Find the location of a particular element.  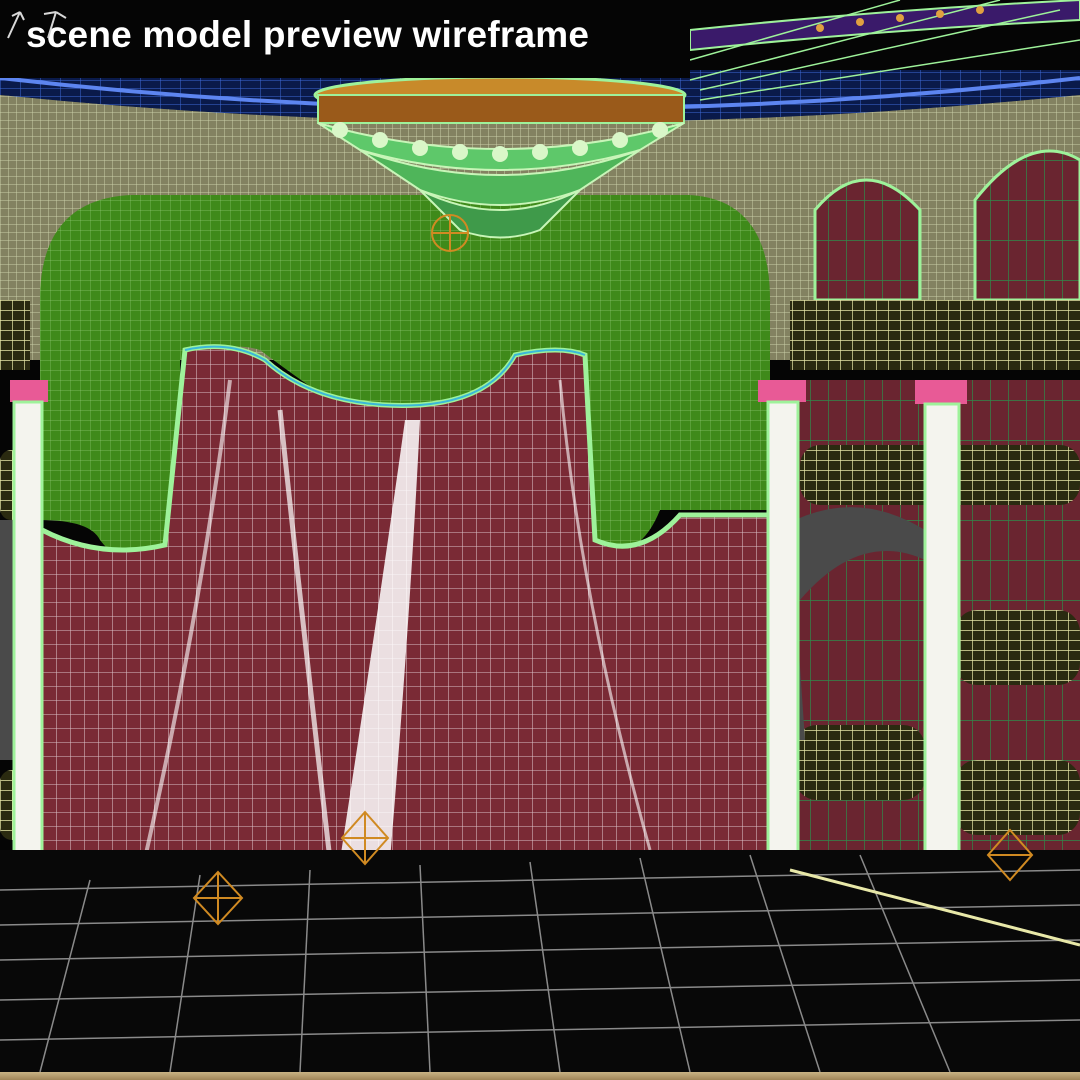

viewport-title-bar: scene model preview wireframe is located at coordinates (345, 39).